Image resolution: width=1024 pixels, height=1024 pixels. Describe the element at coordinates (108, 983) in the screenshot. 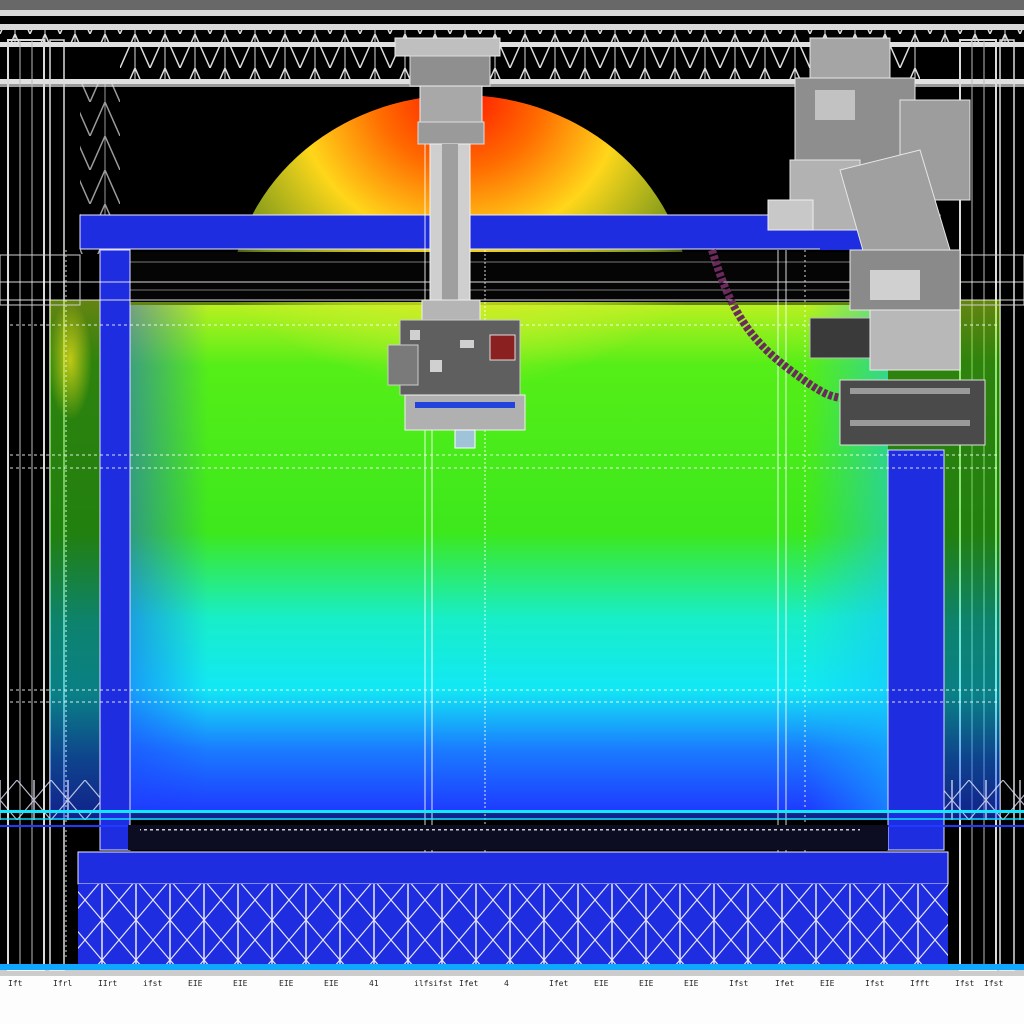

I see `ruler-tick-label: IIrt` at that location.